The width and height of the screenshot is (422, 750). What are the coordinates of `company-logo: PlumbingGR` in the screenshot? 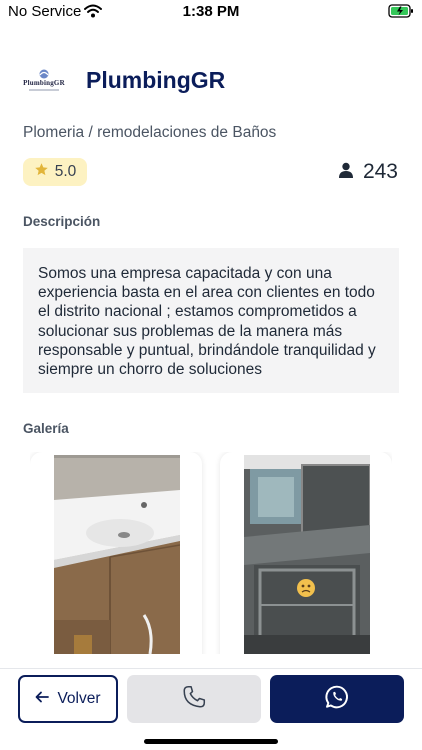 It's located at (44, 80).